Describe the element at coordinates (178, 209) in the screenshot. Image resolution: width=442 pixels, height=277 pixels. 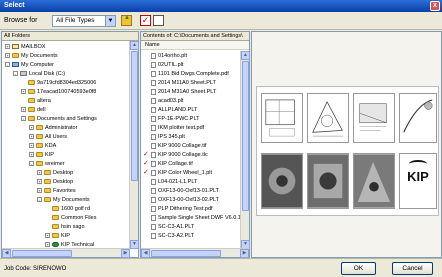
I see `file-list-item: PLP Dithering Test.pdf` at that location.